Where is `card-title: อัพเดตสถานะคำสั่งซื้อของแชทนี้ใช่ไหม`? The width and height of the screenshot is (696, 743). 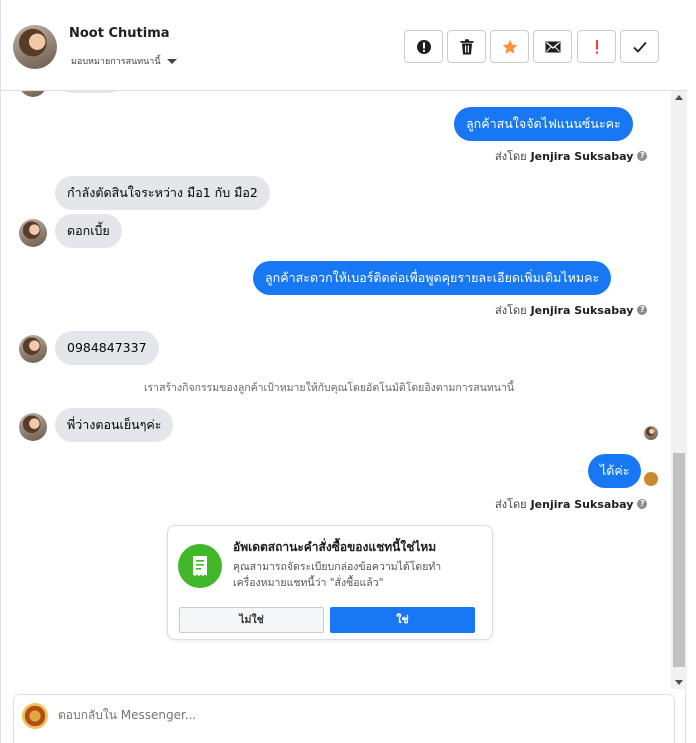 card-title: อัพเดตสถานะคำสั่งซื้อของแชทนี้ใช่ไหม is located at coordinates (335, 547).